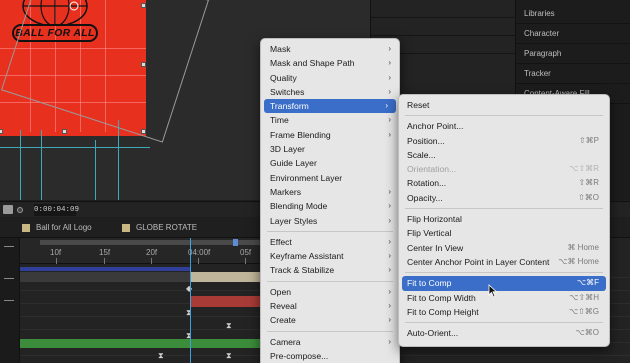 The height and width of the screenshot is (363, 630). What do you see at coordinates (573, 54) in the screenshot?
I see `panel-paragraph: Paragraph` at bounding box center [573, 54].